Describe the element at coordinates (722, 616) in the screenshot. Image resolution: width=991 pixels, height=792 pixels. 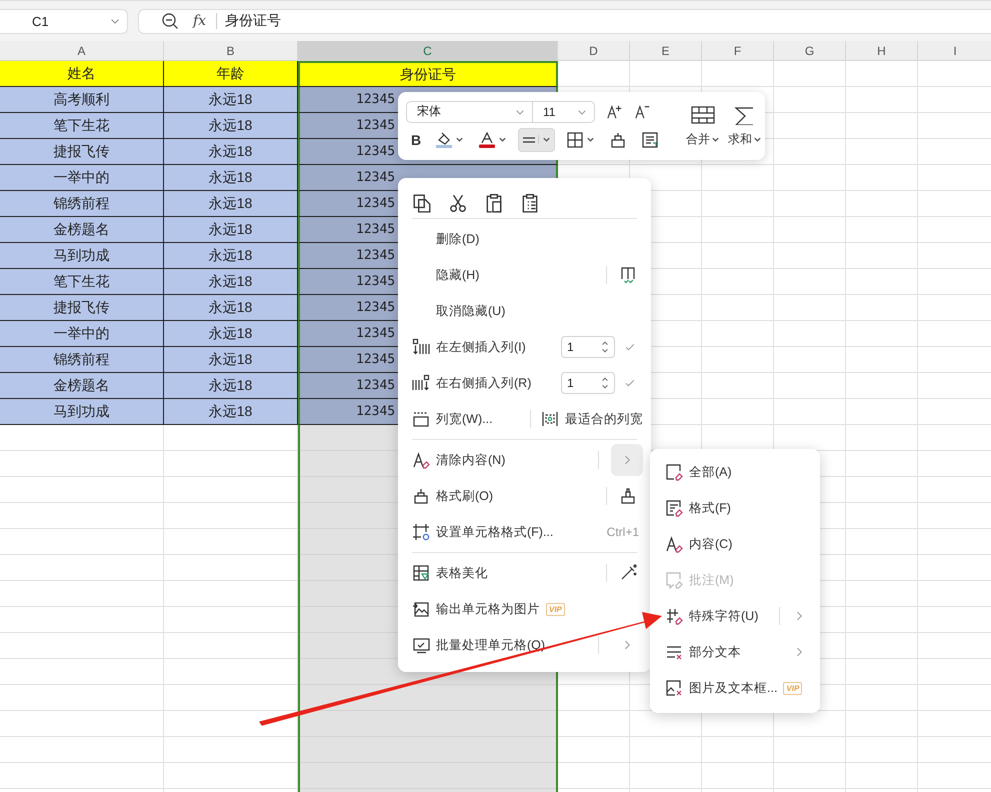
I see `menu-item: 特殊字符(U)` at that location.